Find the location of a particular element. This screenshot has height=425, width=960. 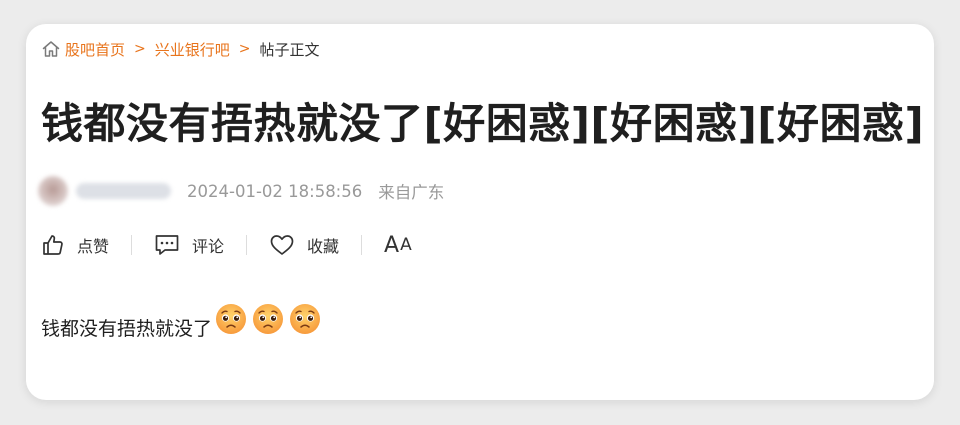

emoji-row is located at coordinates (270, 322).